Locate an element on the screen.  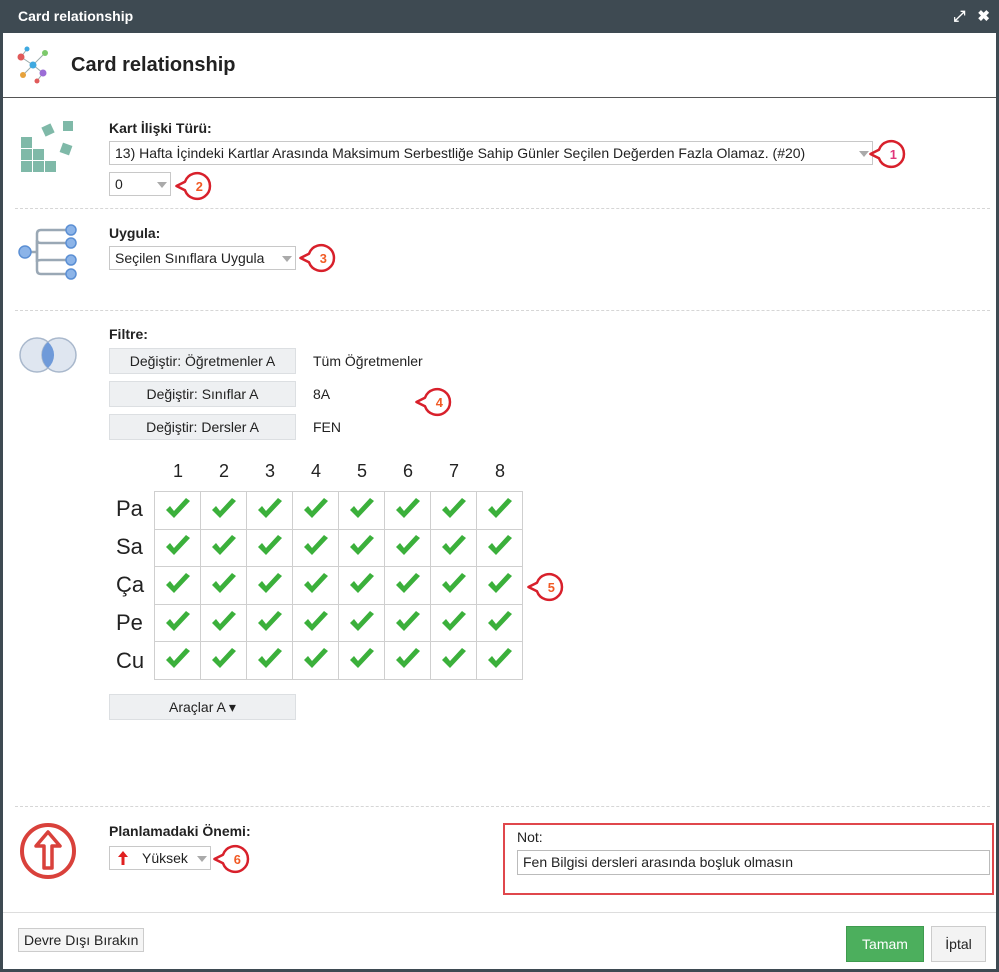
callout-marker-6: 6 is located at coordinates (231, 859).